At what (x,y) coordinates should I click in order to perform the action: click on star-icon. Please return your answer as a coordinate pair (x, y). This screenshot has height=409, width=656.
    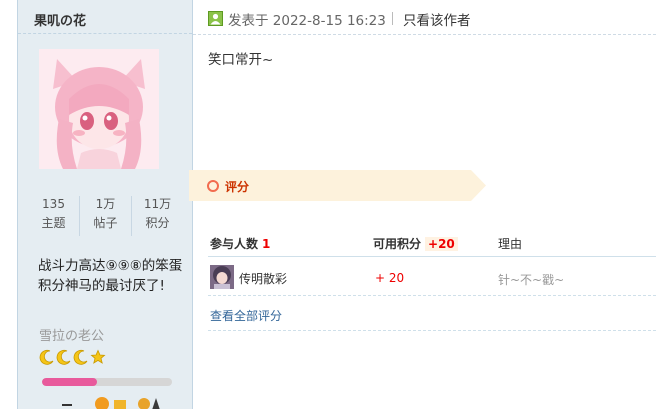
    Looking at the image, I should click on (98, 356).